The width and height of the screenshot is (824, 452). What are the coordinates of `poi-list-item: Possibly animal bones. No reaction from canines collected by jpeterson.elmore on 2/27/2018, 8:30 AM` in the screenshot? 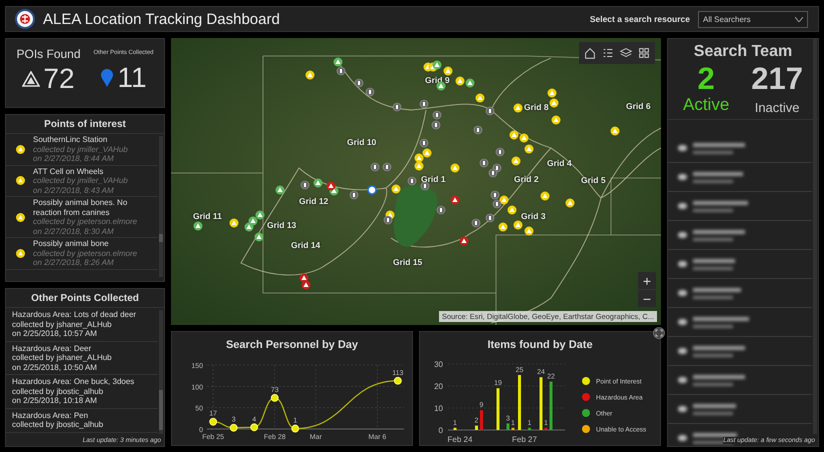 It's located at (82, 217).